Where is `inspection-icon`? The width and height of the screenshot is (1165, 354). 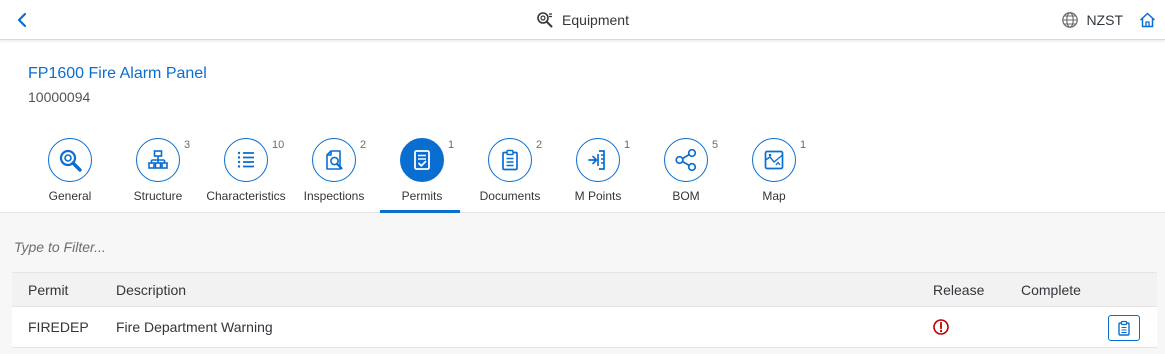
inspection-icon is located at coordinates (334, 160).